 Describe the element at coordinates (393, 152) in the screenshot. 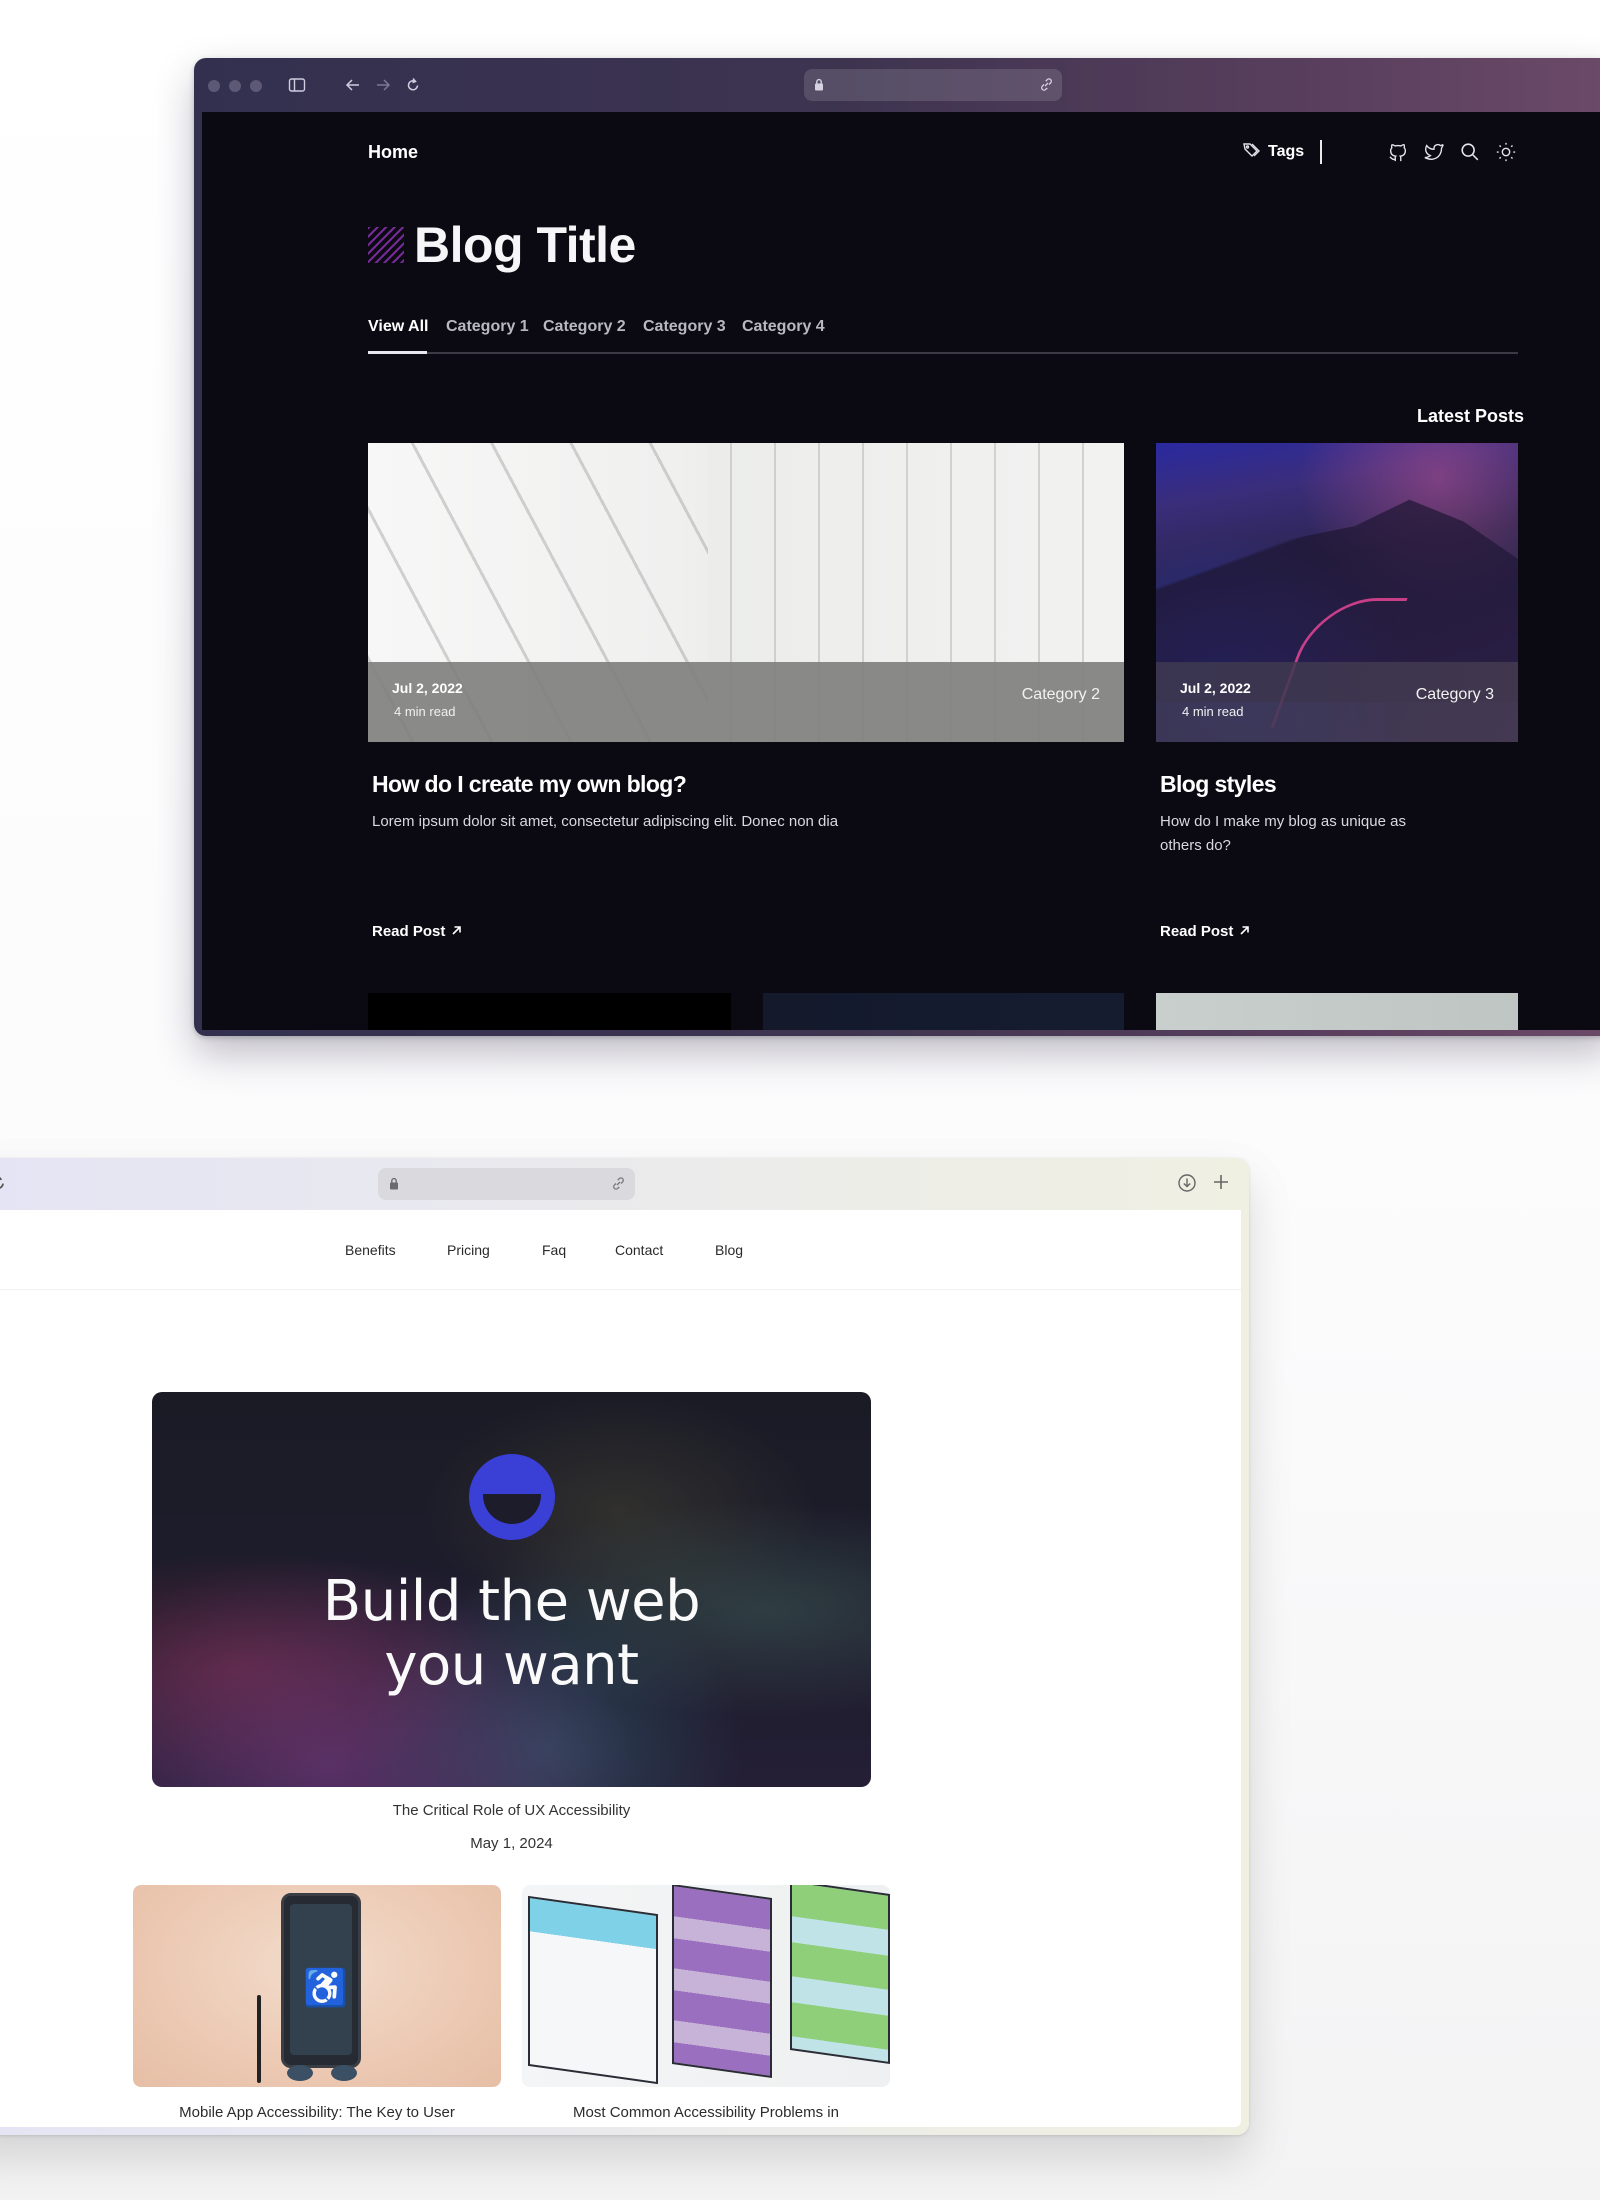

I see `home-link: Home` at that location.